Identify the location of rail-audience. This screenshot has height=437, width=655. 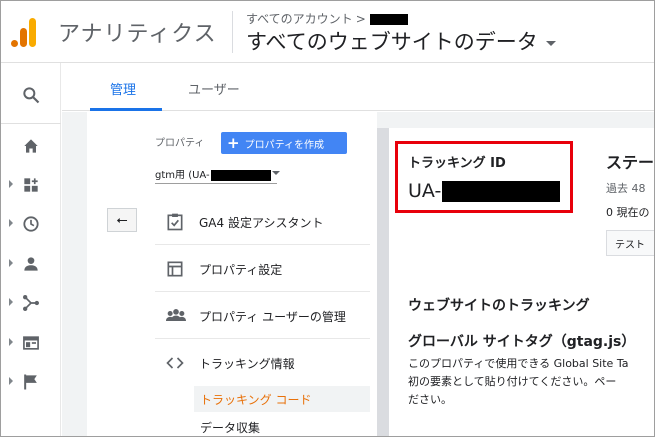
(31, 264).